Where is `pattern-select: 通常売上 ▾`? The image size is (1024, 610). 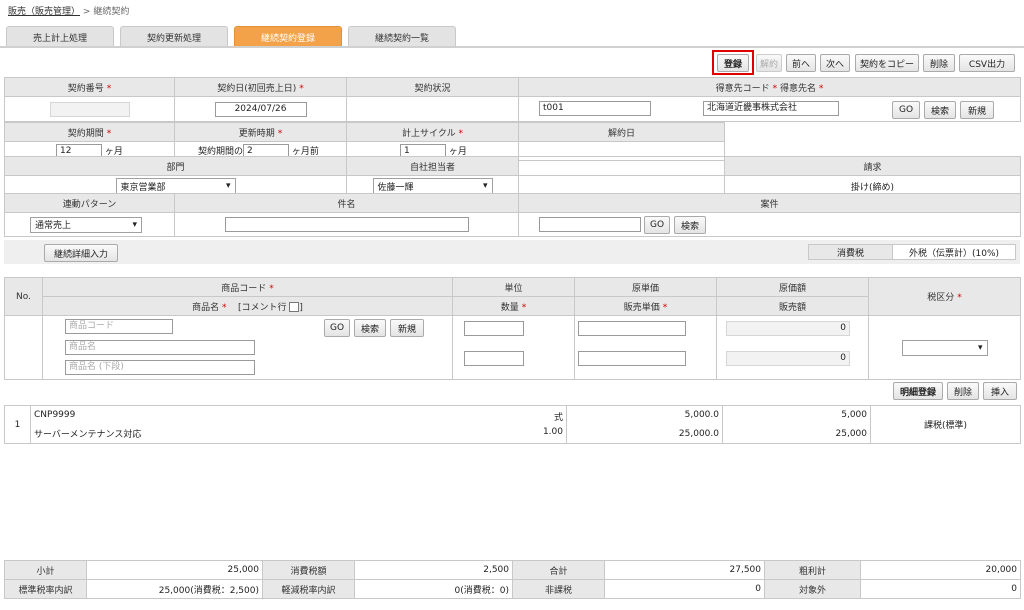
pattern-select: 通常売上 ▾ is located at coordinates (86, 224).